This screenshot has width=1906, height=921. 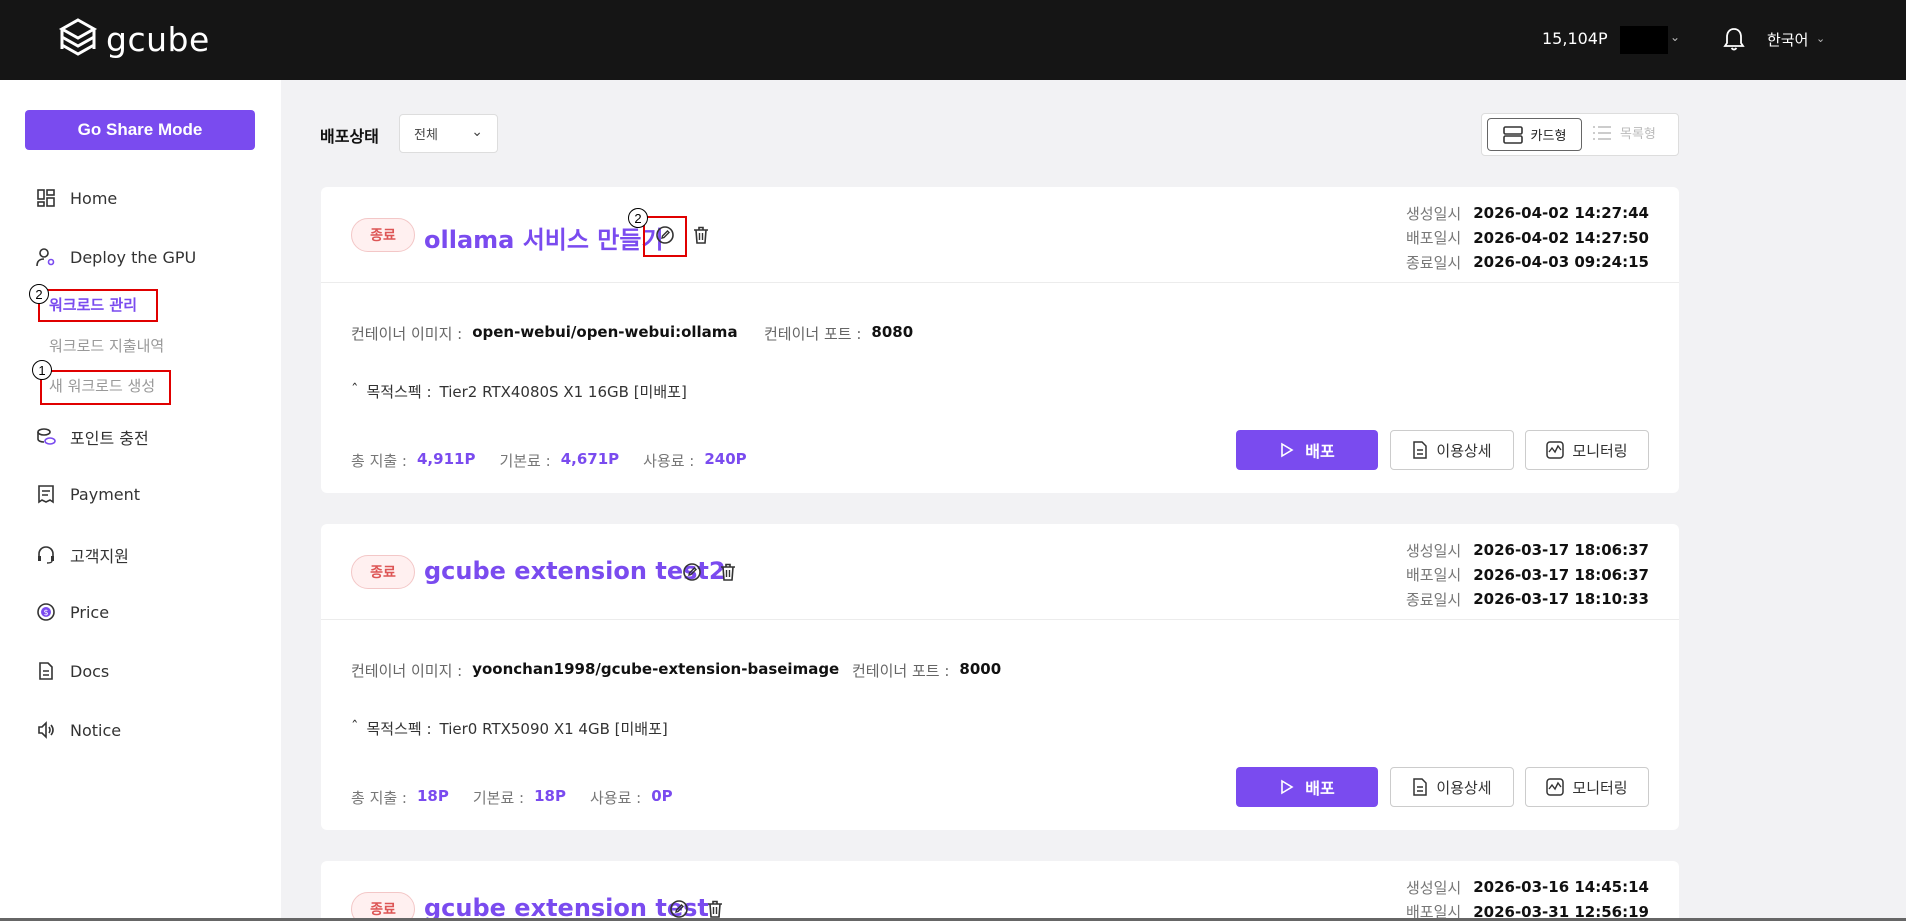 I want to click on deploy-button-label: 배포, so click(x=1320, y=789).